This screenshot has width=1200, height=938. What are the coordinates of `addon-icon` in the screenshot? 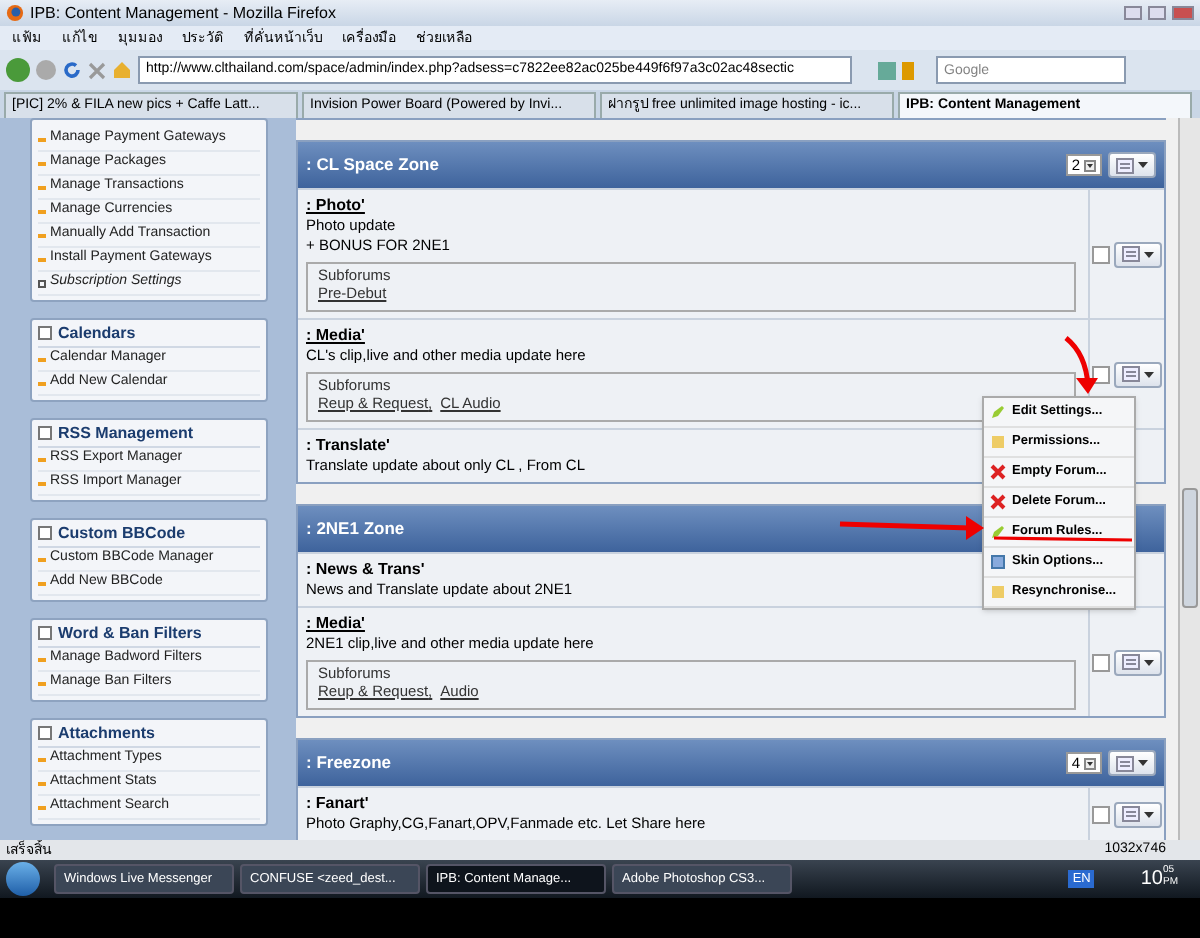 It's located at (887, 70).